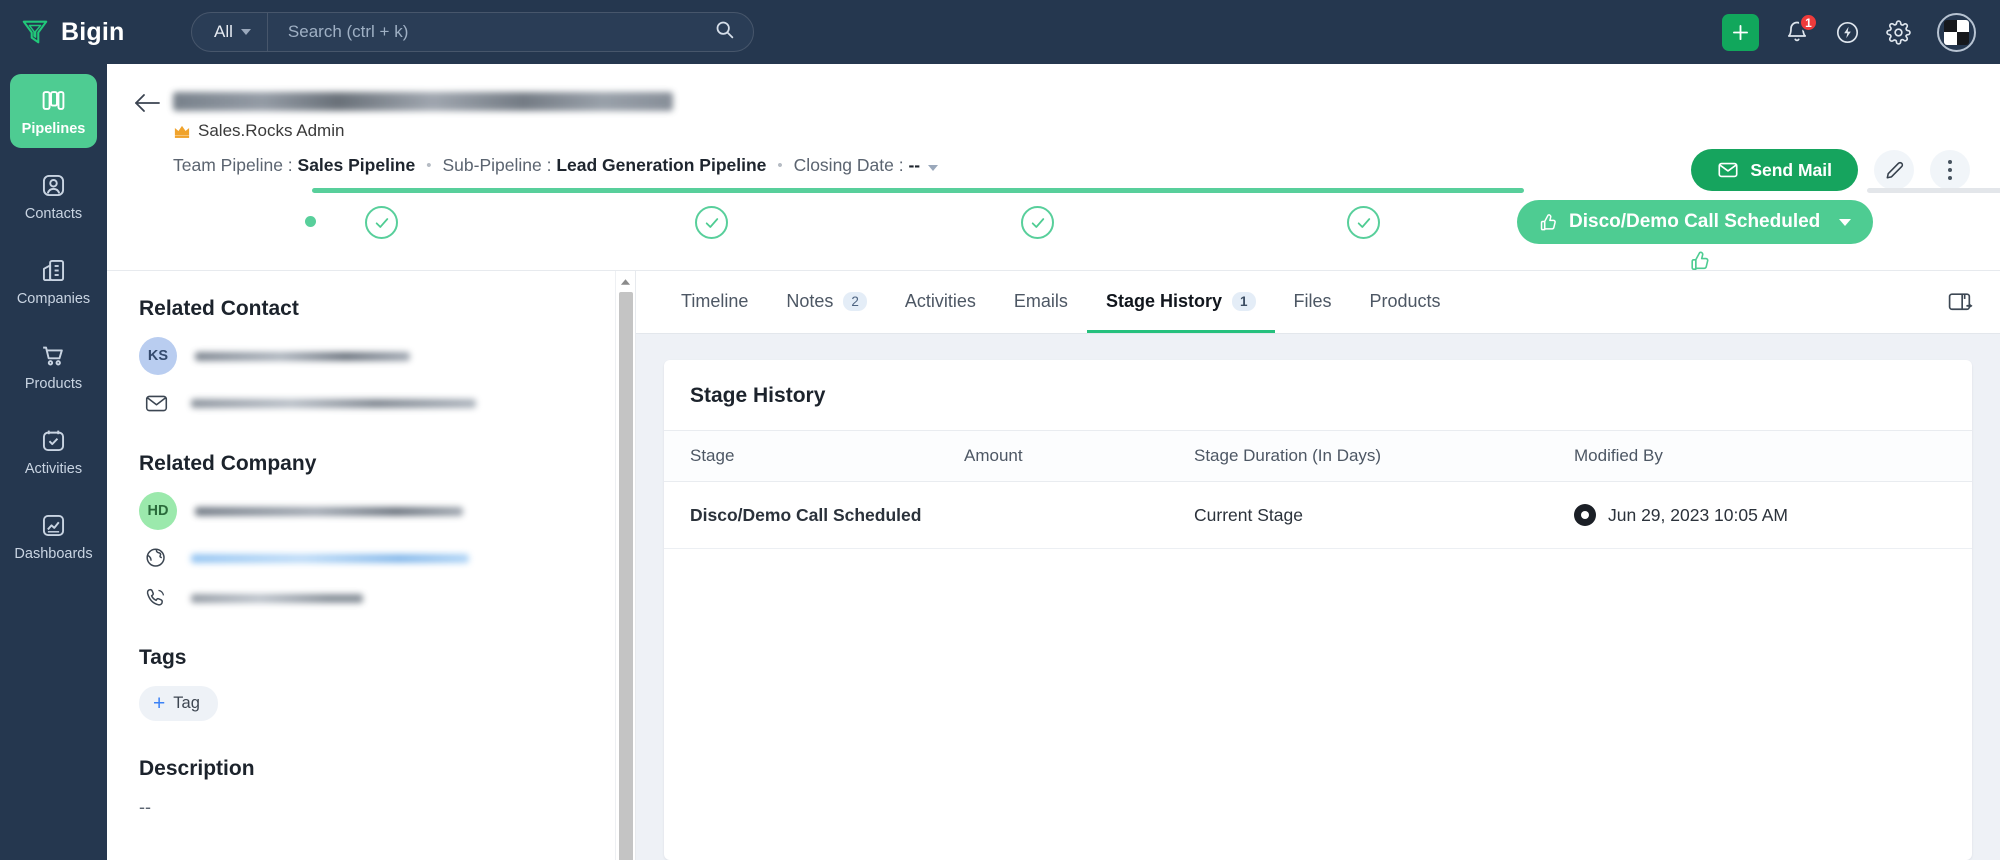 This screenshot has height=860, width=2000. Describe the element at coordinates (53, 451) in the screenshot. I see `sidebar-item-activities: Activities` at that location.